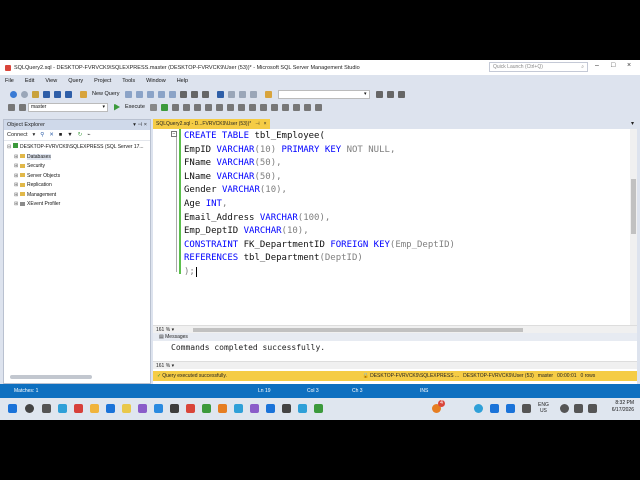 The height and width of the screenshot is (480, 640). I want to click on parse-icon, so click(164, 107).